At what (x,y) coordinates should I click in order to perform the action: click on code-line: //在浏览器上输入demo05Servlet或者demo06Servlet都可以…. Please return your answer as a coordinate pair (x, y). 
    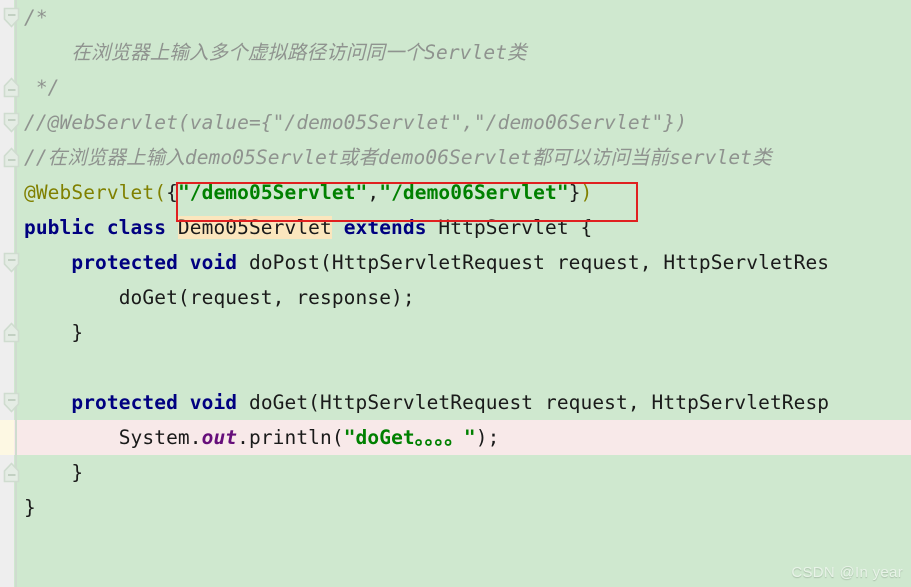
    Looking at the image, I should click on (455, 157).